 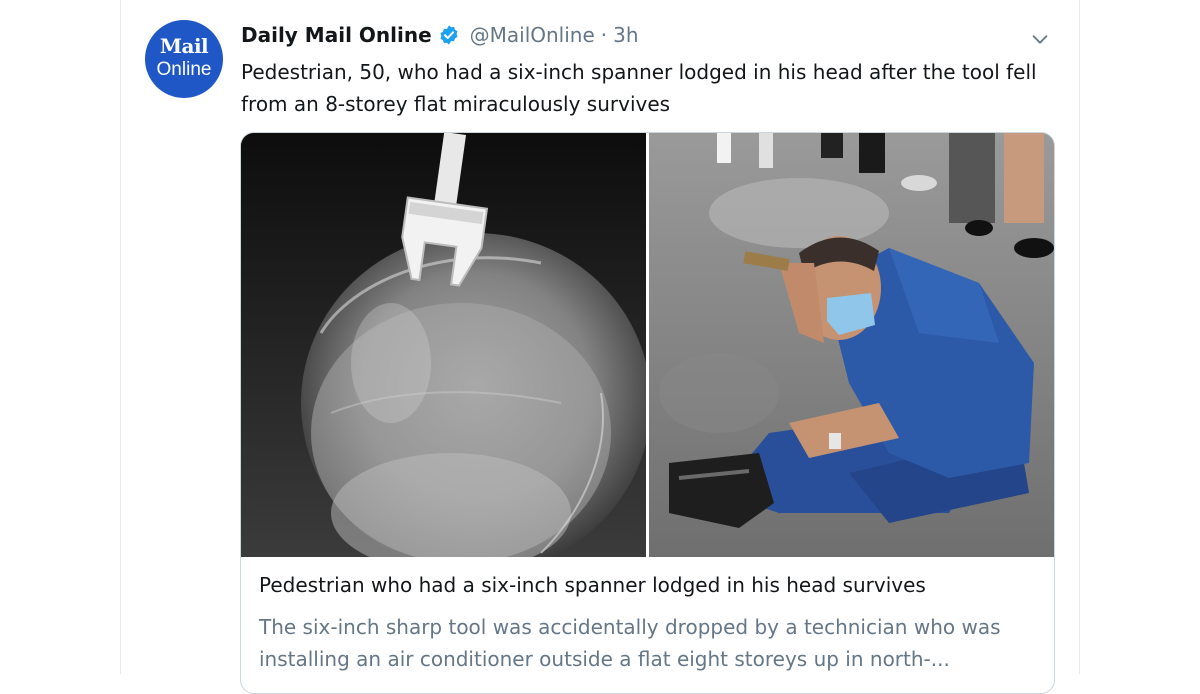 What do you see at coordinates (336, 35) in the screenshot?
I see `display-name: Daily Mail Online` at bounding box center [336, 35].